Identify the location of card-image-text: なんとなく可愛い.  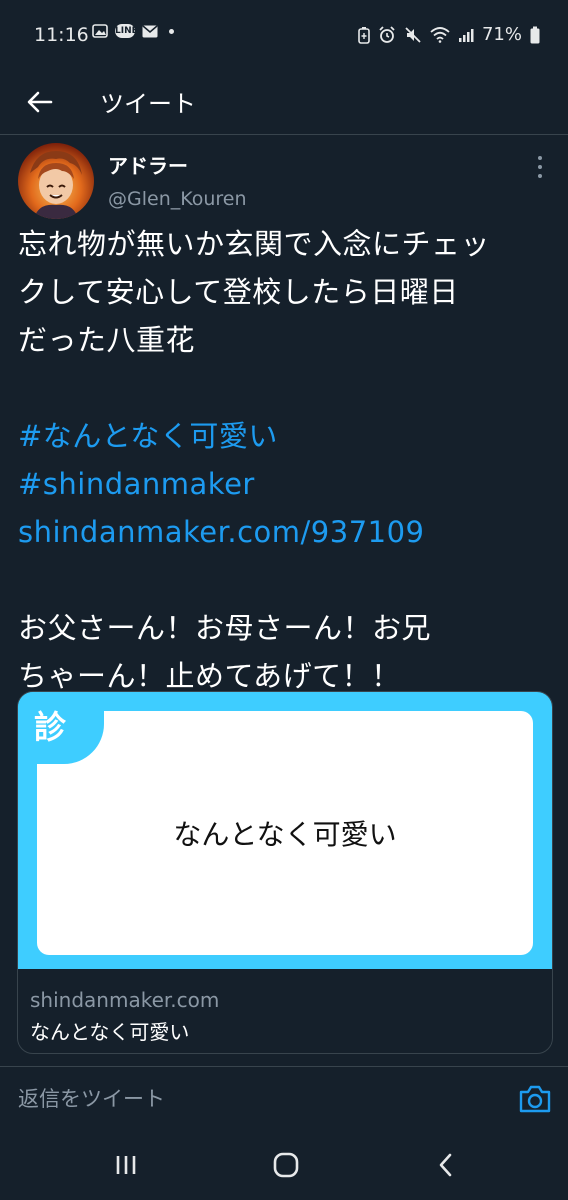
(285, 834).